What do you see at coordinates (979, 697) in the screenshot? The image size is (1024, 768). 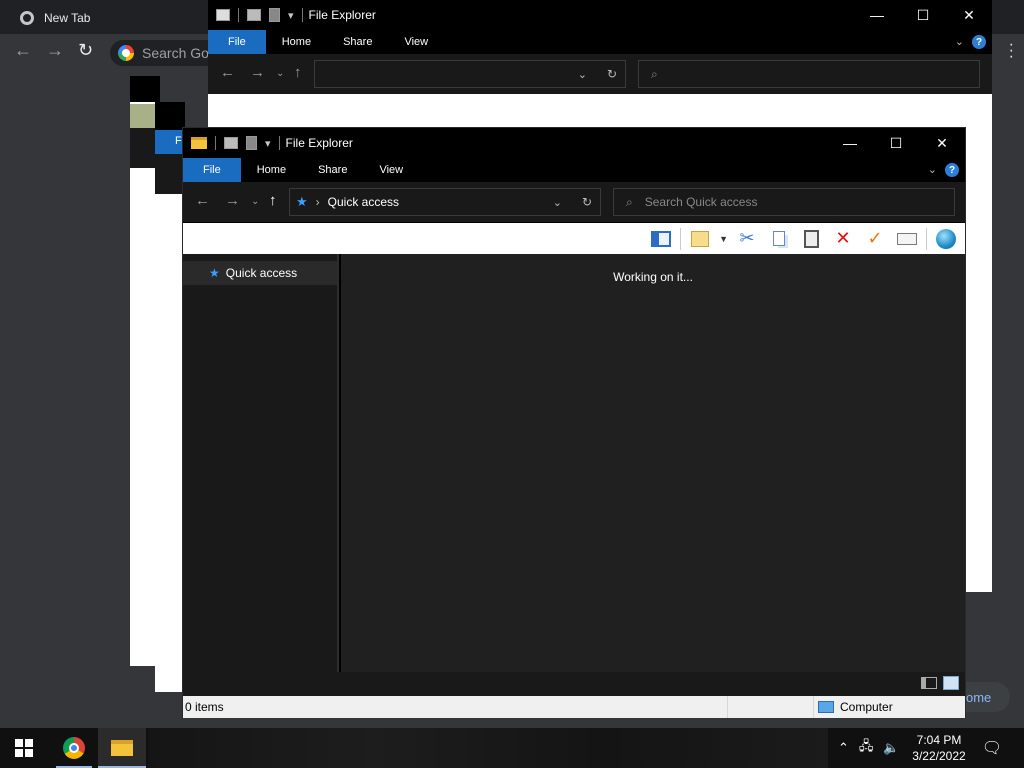 I see `home-button-label: ome` at bounding box center [979, 697].